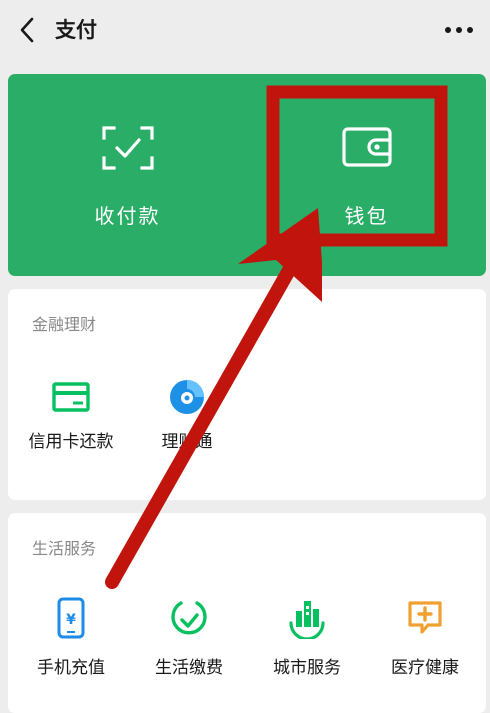  I want to click on phone-recharge-label: 手机充值, so click(71, 668).